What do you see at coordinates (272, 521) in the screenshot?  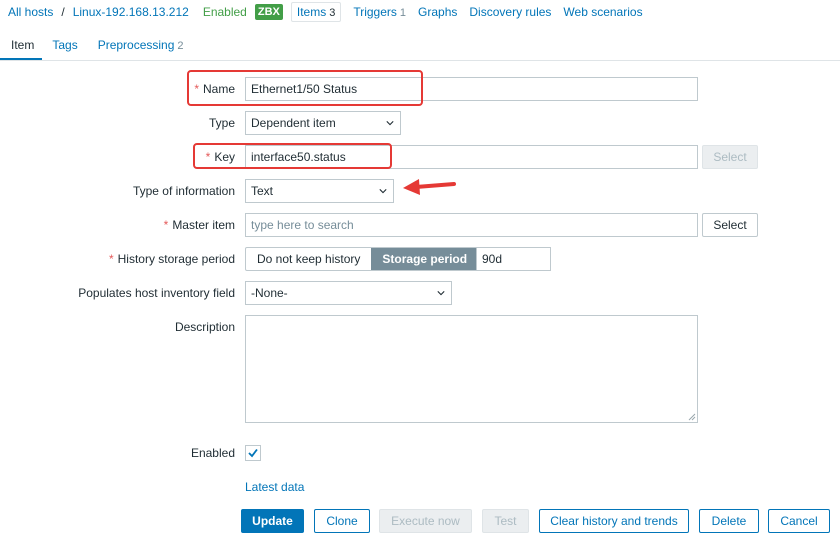 I see `update-button: Update` at bounding box center [272, 521].